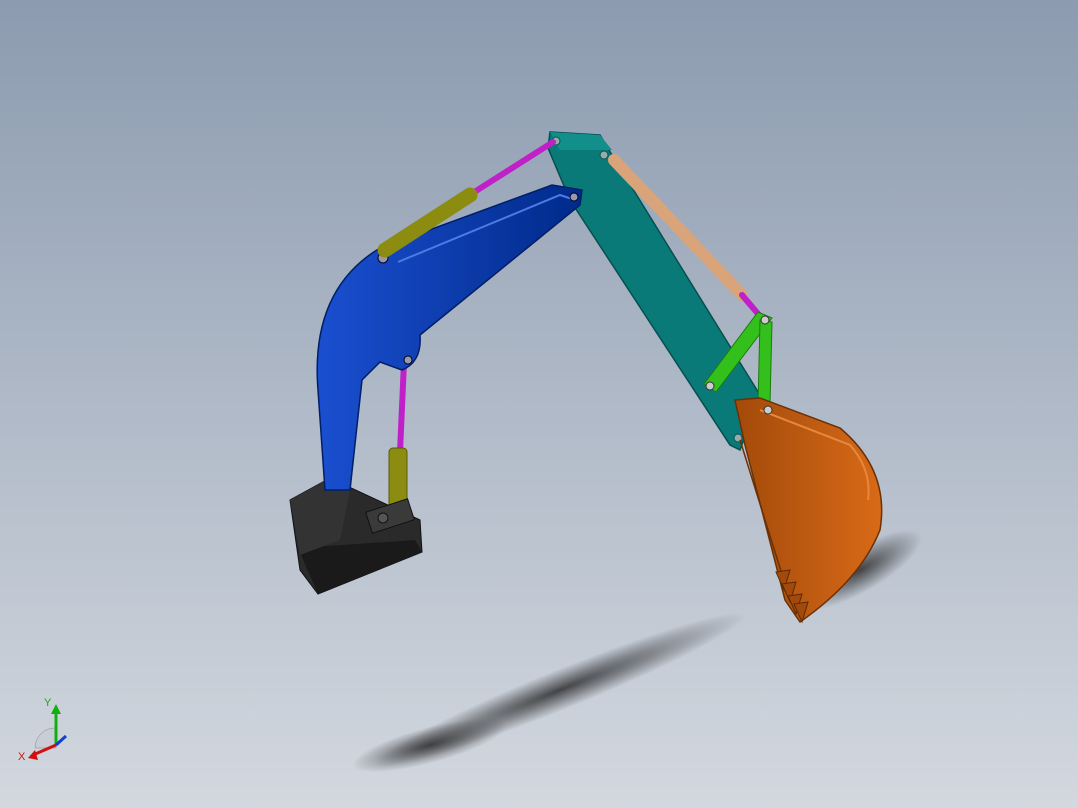 This screenshot has height=808, width=1078. Describe the element at coordinates (22, 757) in the screenshot. I see `triad-x-label: X` at that location.